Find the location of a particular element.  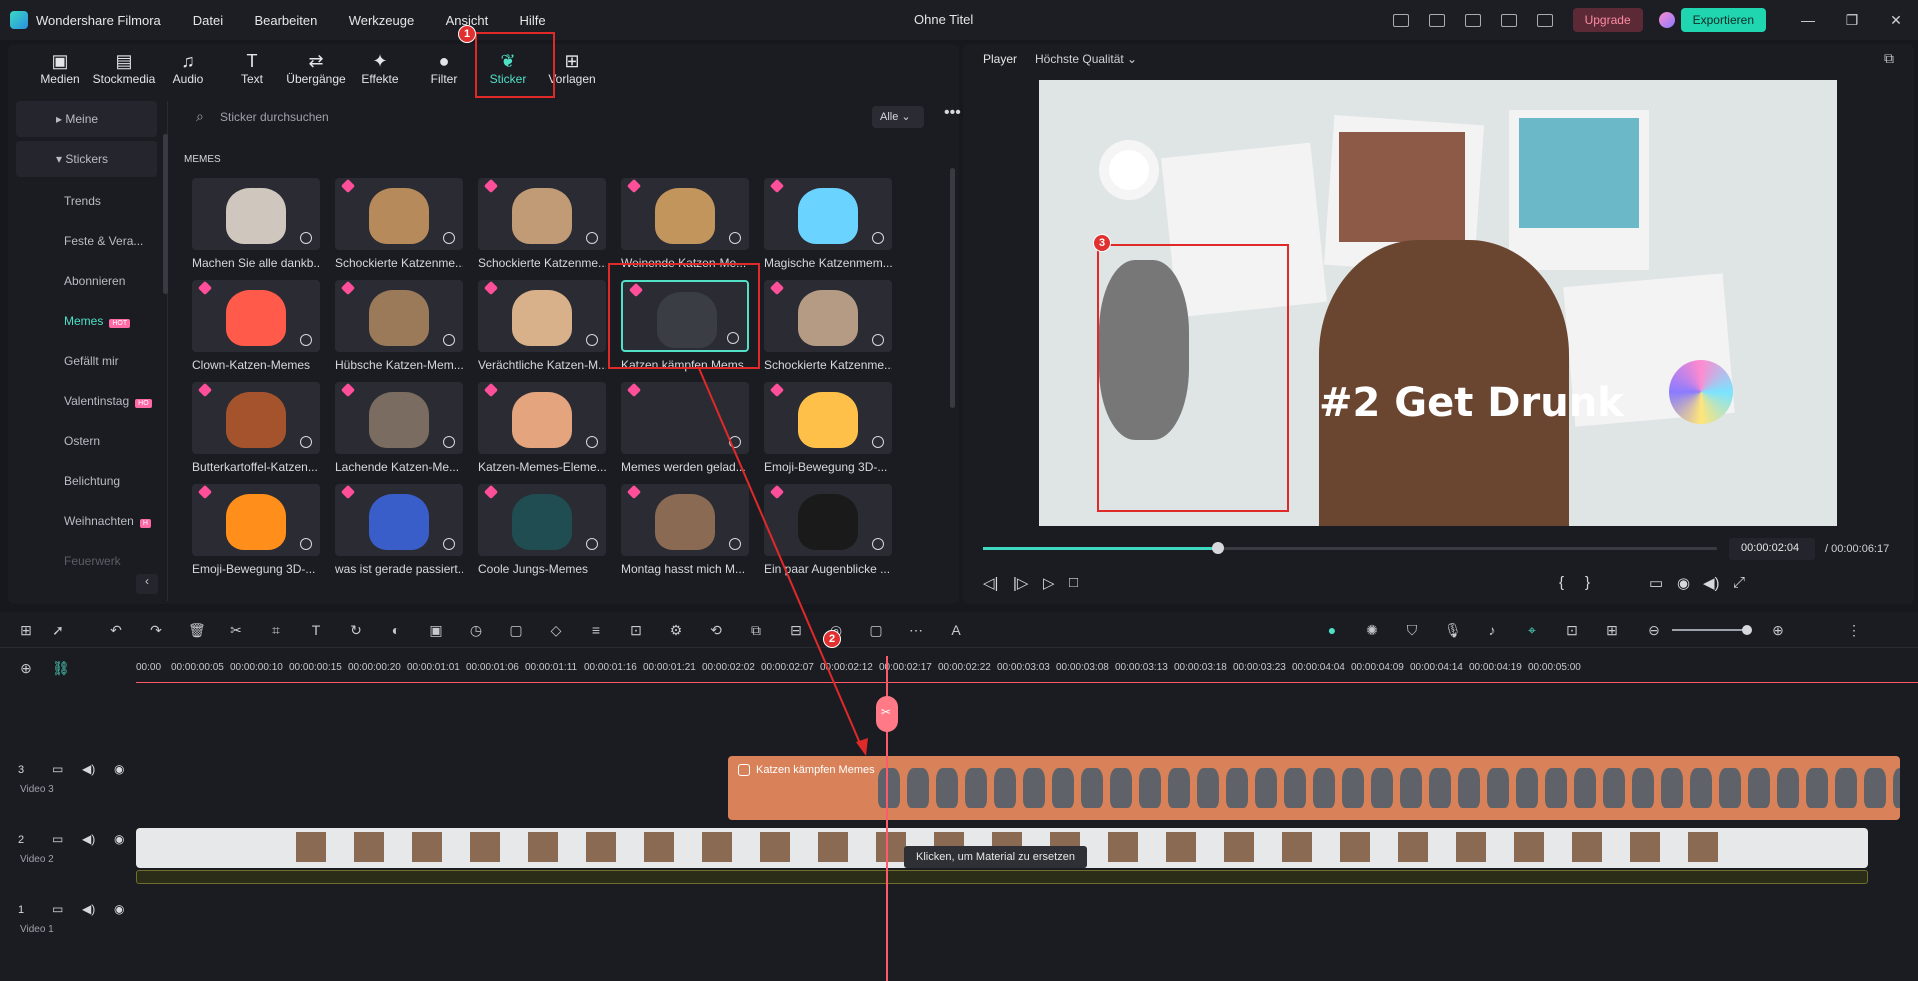

callout-arrow-line is located at coordinates (780, 557).